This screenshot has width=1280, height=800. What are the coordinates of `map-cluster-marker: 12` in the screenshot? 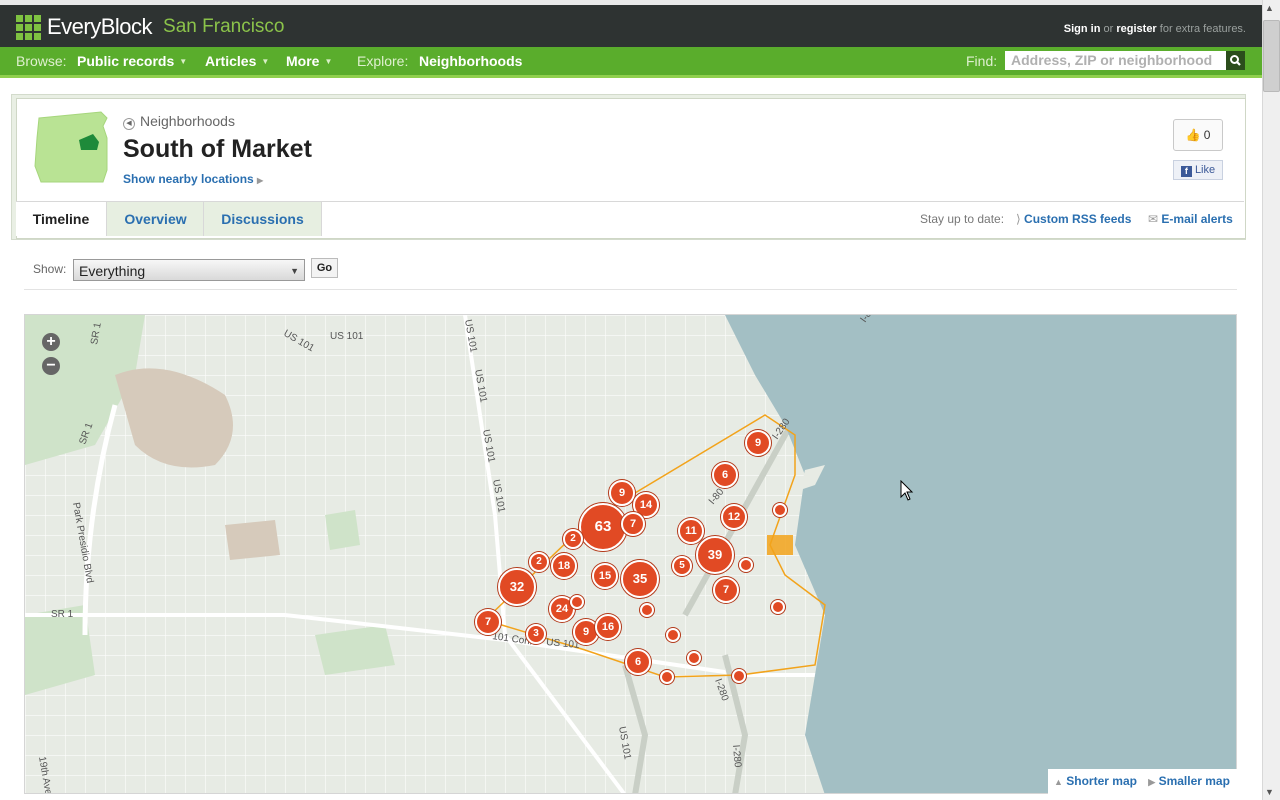 It's located at (734, 517).